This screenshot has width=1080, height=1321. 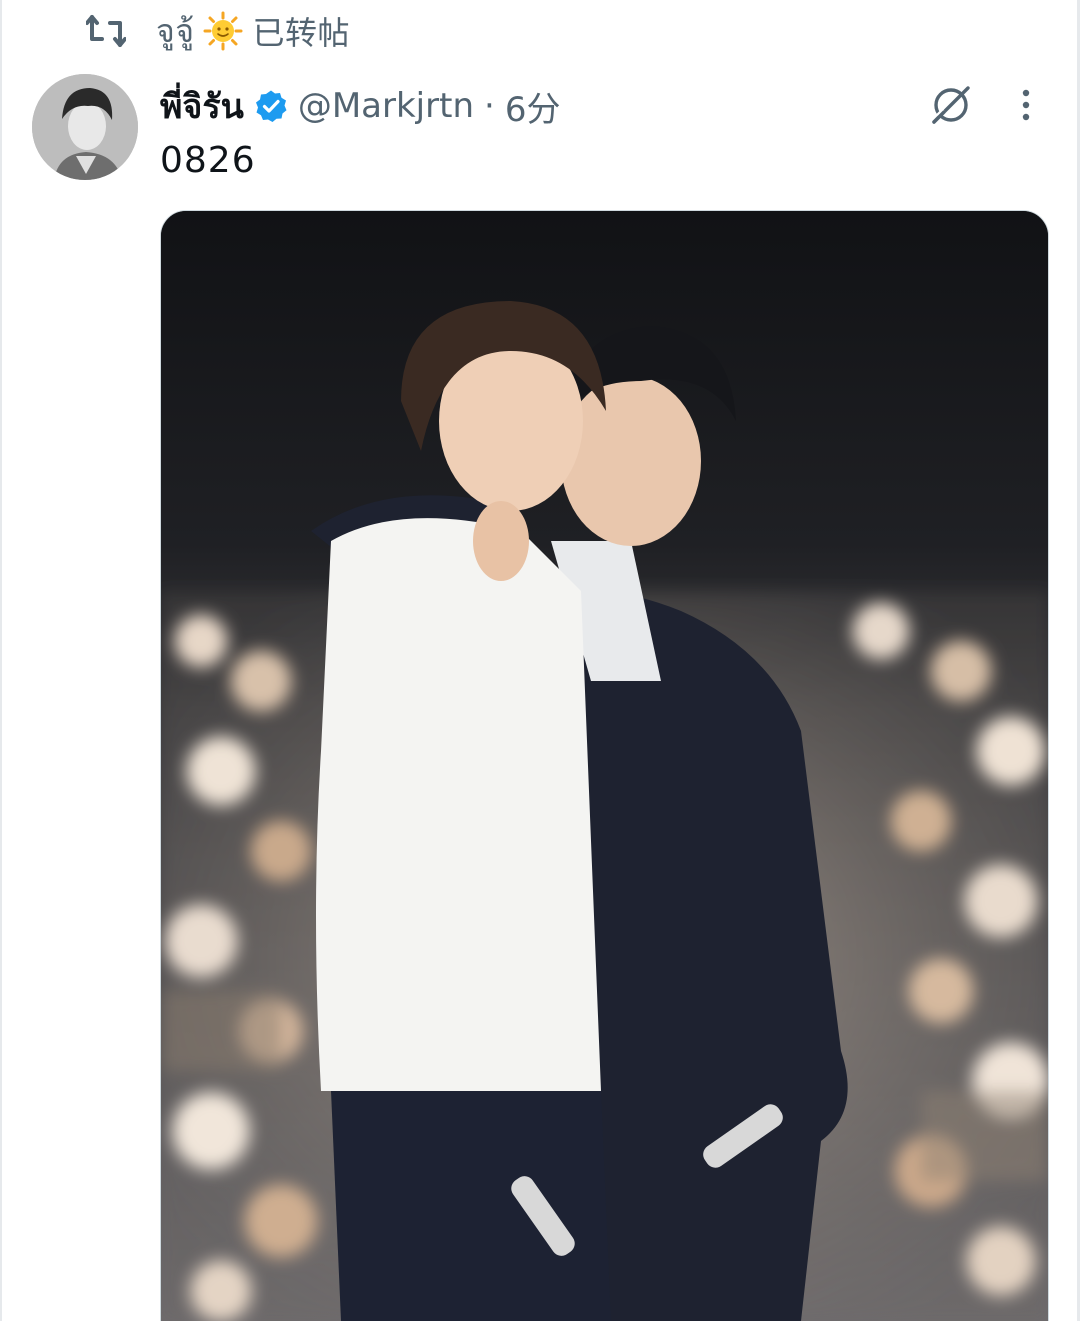 I want to click on left-divider, so click(x=1, y=660).